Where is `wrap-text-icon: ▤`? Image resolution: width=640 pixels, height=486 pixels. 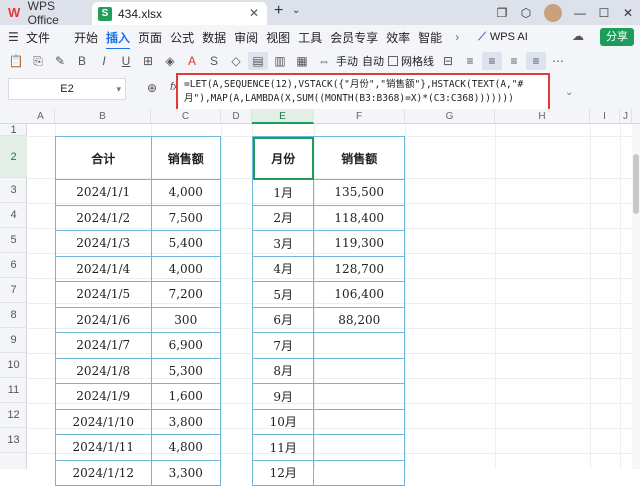
wrap-text-icon: ▤ is located at coordinates (258, 61).